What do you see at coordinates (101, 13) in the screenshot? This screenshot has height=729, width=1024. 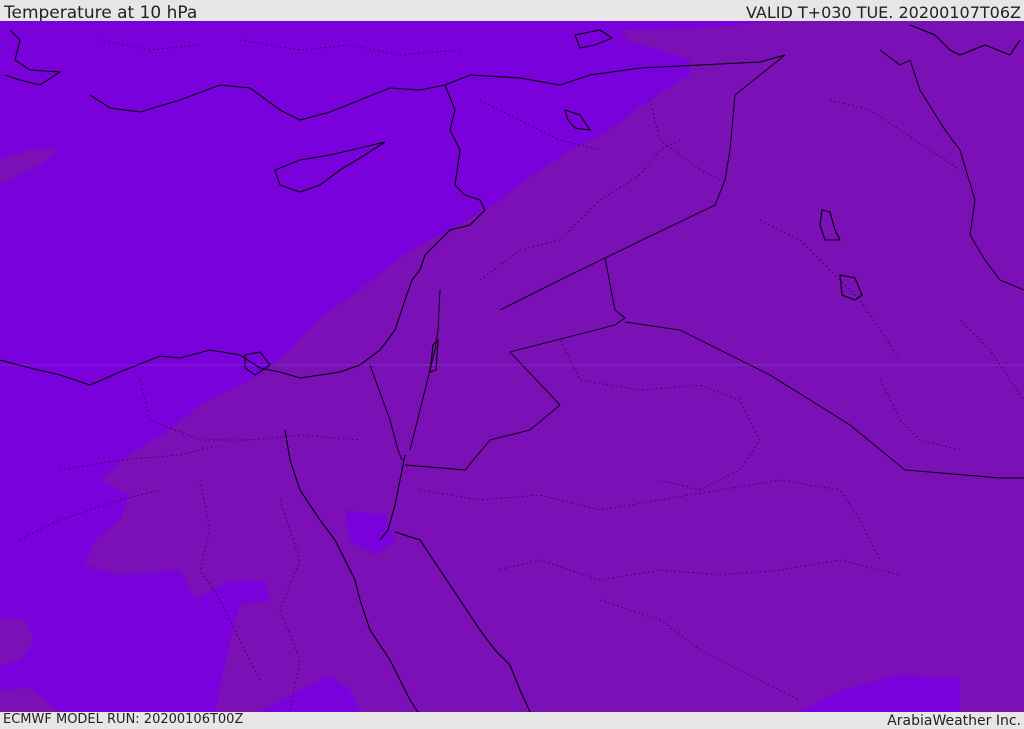 I see `map-title: Temperature at 10 hPa` at bounding box center [101, 13].